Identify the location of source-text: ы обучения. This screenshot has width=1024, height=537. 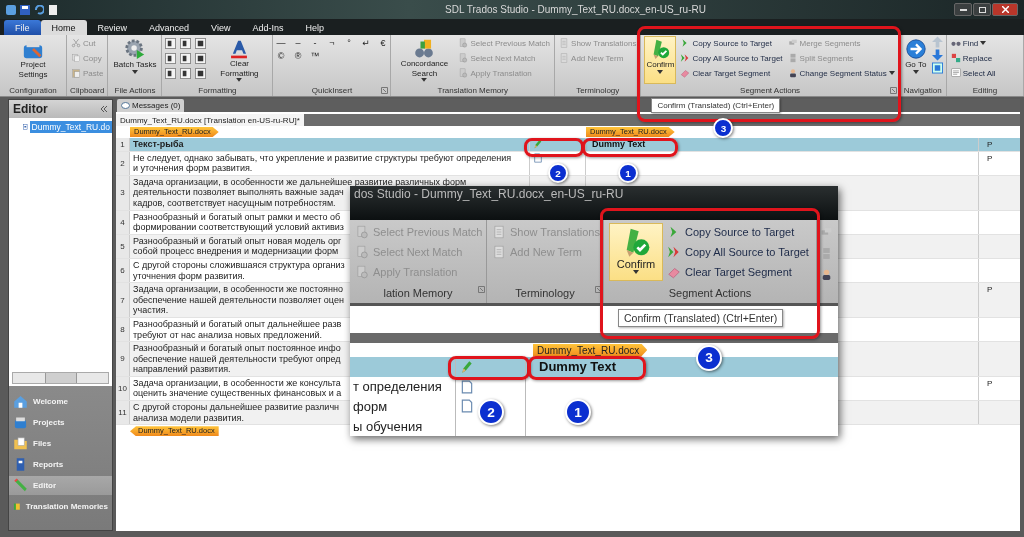
(387, 426).